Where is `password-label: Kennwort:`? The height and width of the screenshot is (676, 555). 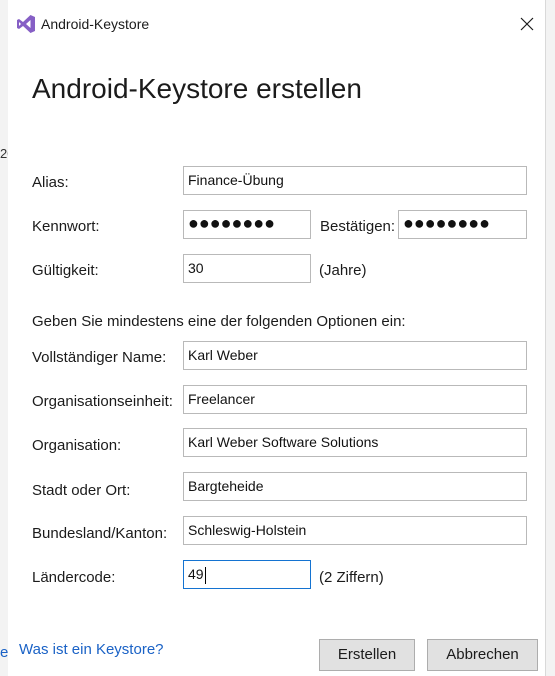
password-label: Kennwort: is located at coordinates (66, 226).